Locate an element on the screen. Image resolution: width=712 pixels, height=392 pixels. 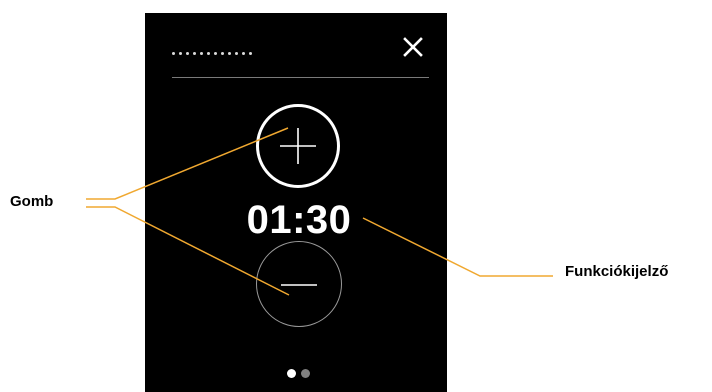
close-button is located at coordinates (413, 47).